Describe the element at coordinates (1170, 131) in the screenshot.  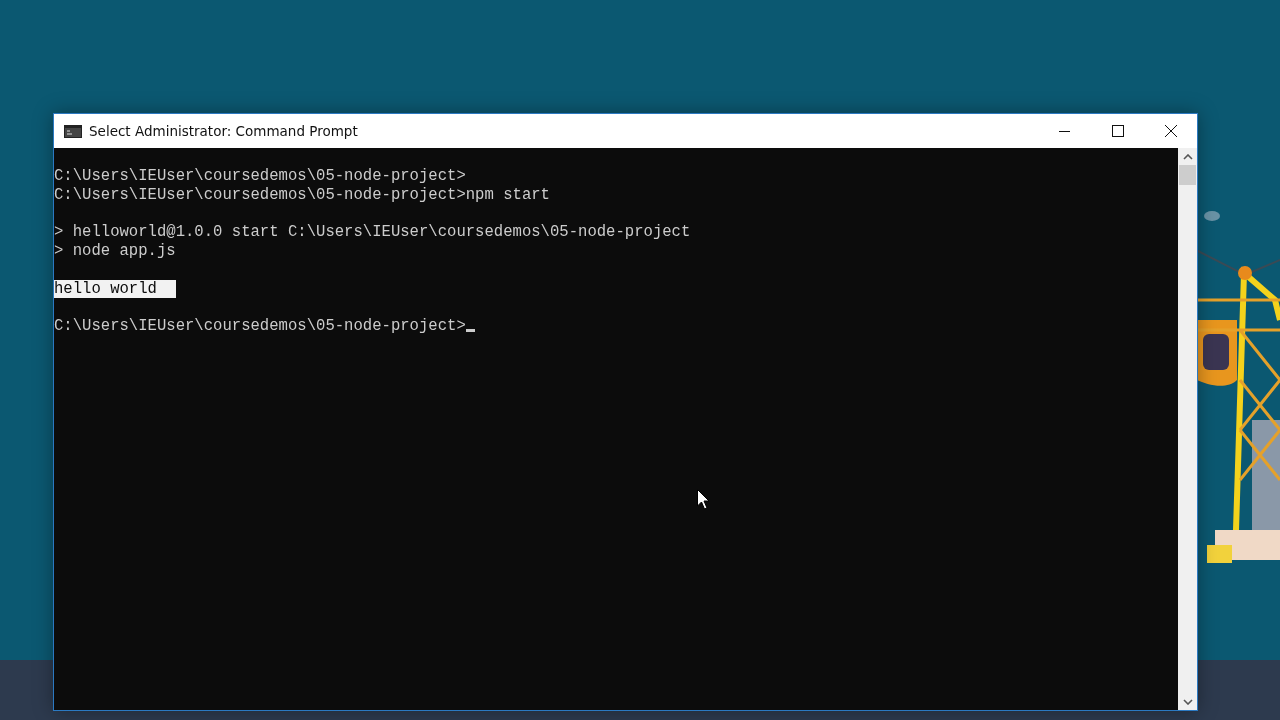
I see `close-icon` at that location.